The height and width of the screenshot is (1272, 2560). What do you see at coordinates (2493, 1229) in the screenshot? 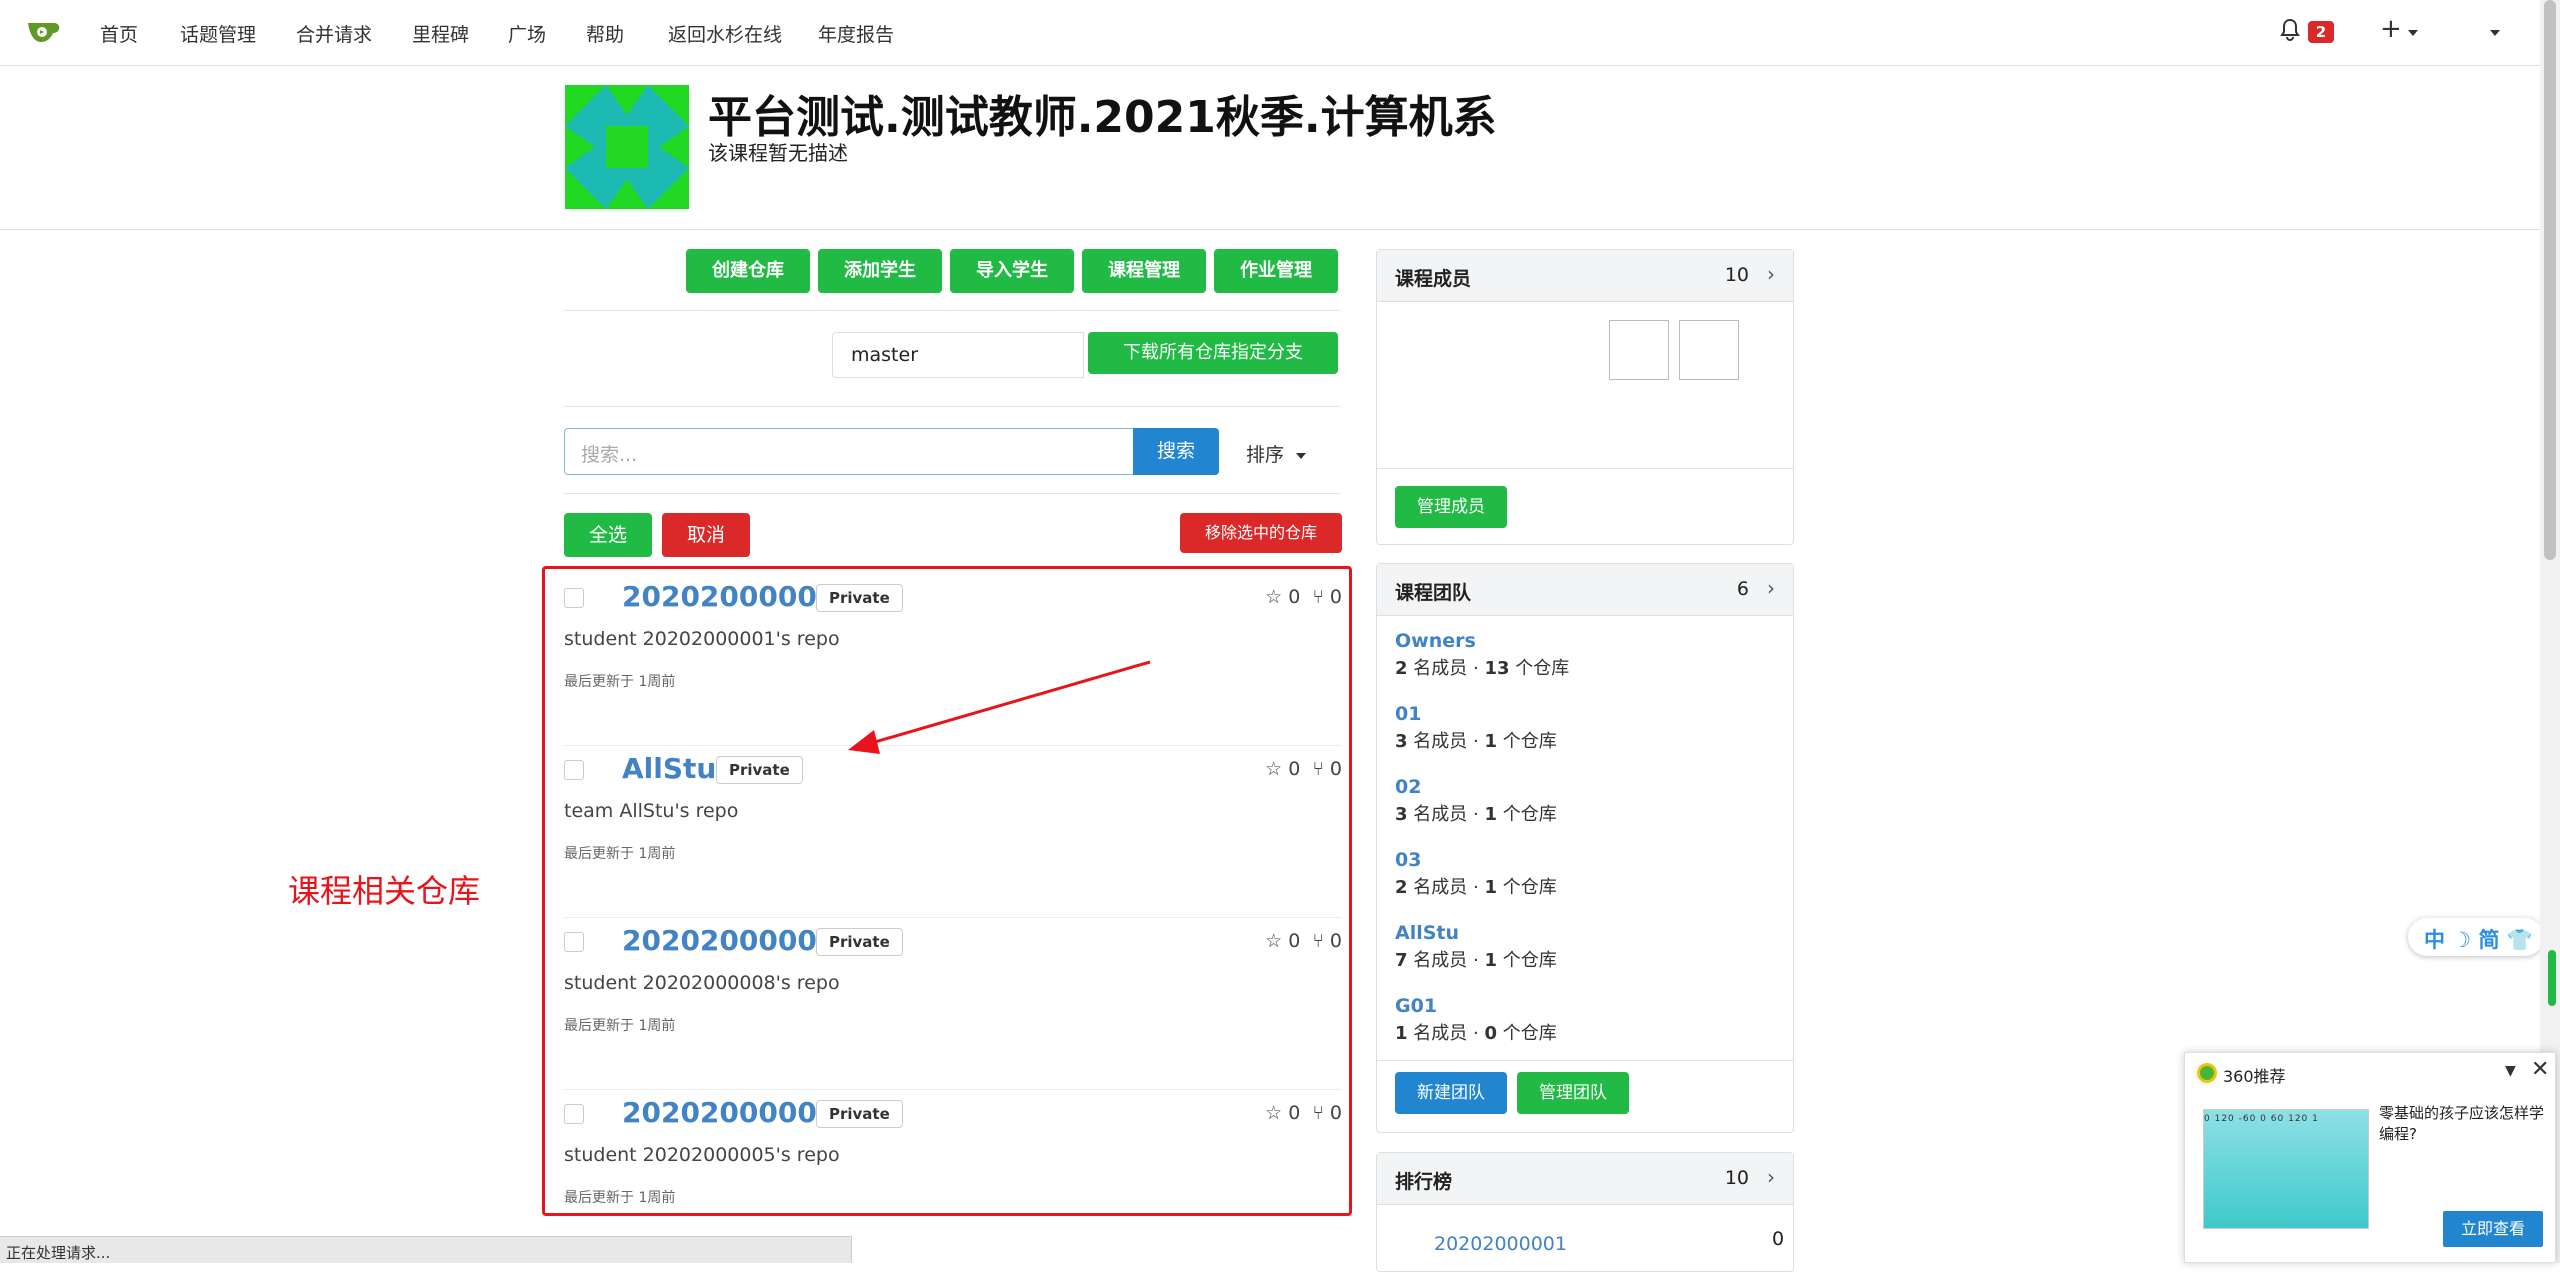
I see `ad-view-button: 立即查看` at bounding box center [2493, 1229].